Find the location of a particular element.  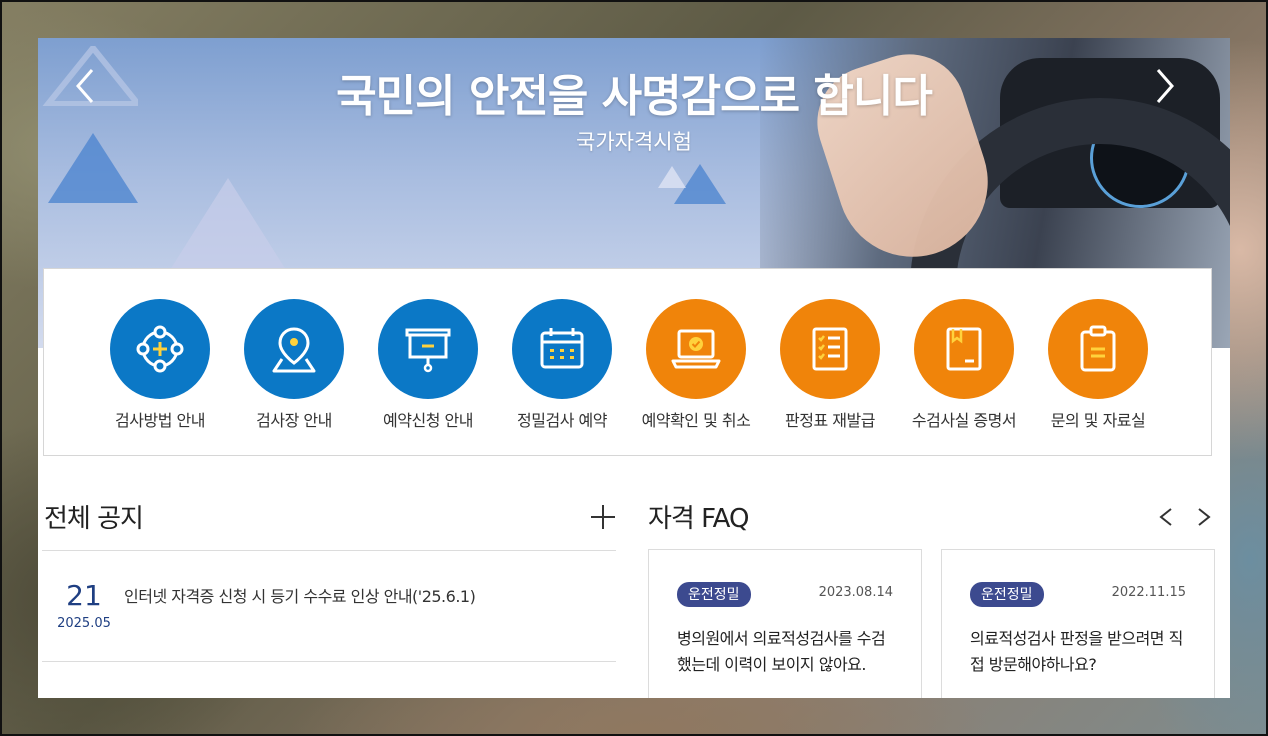

quick-menu-item-detailed-test-reservation: 정밀검사 예약 is located at coordinates (562, 365).